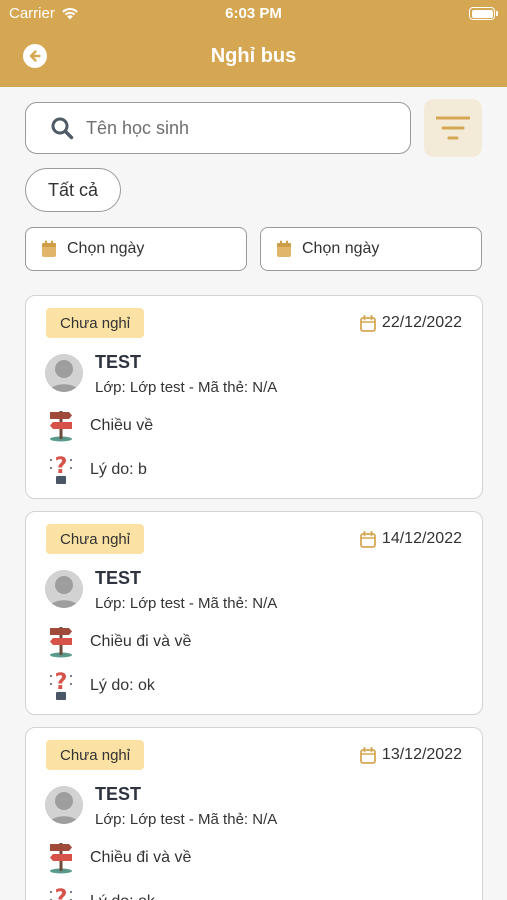 The image size is (507, 900). What do you see at coordinates (62, 128) in the screenshot?
I see `search-icon` at bounding box center [62, 128].